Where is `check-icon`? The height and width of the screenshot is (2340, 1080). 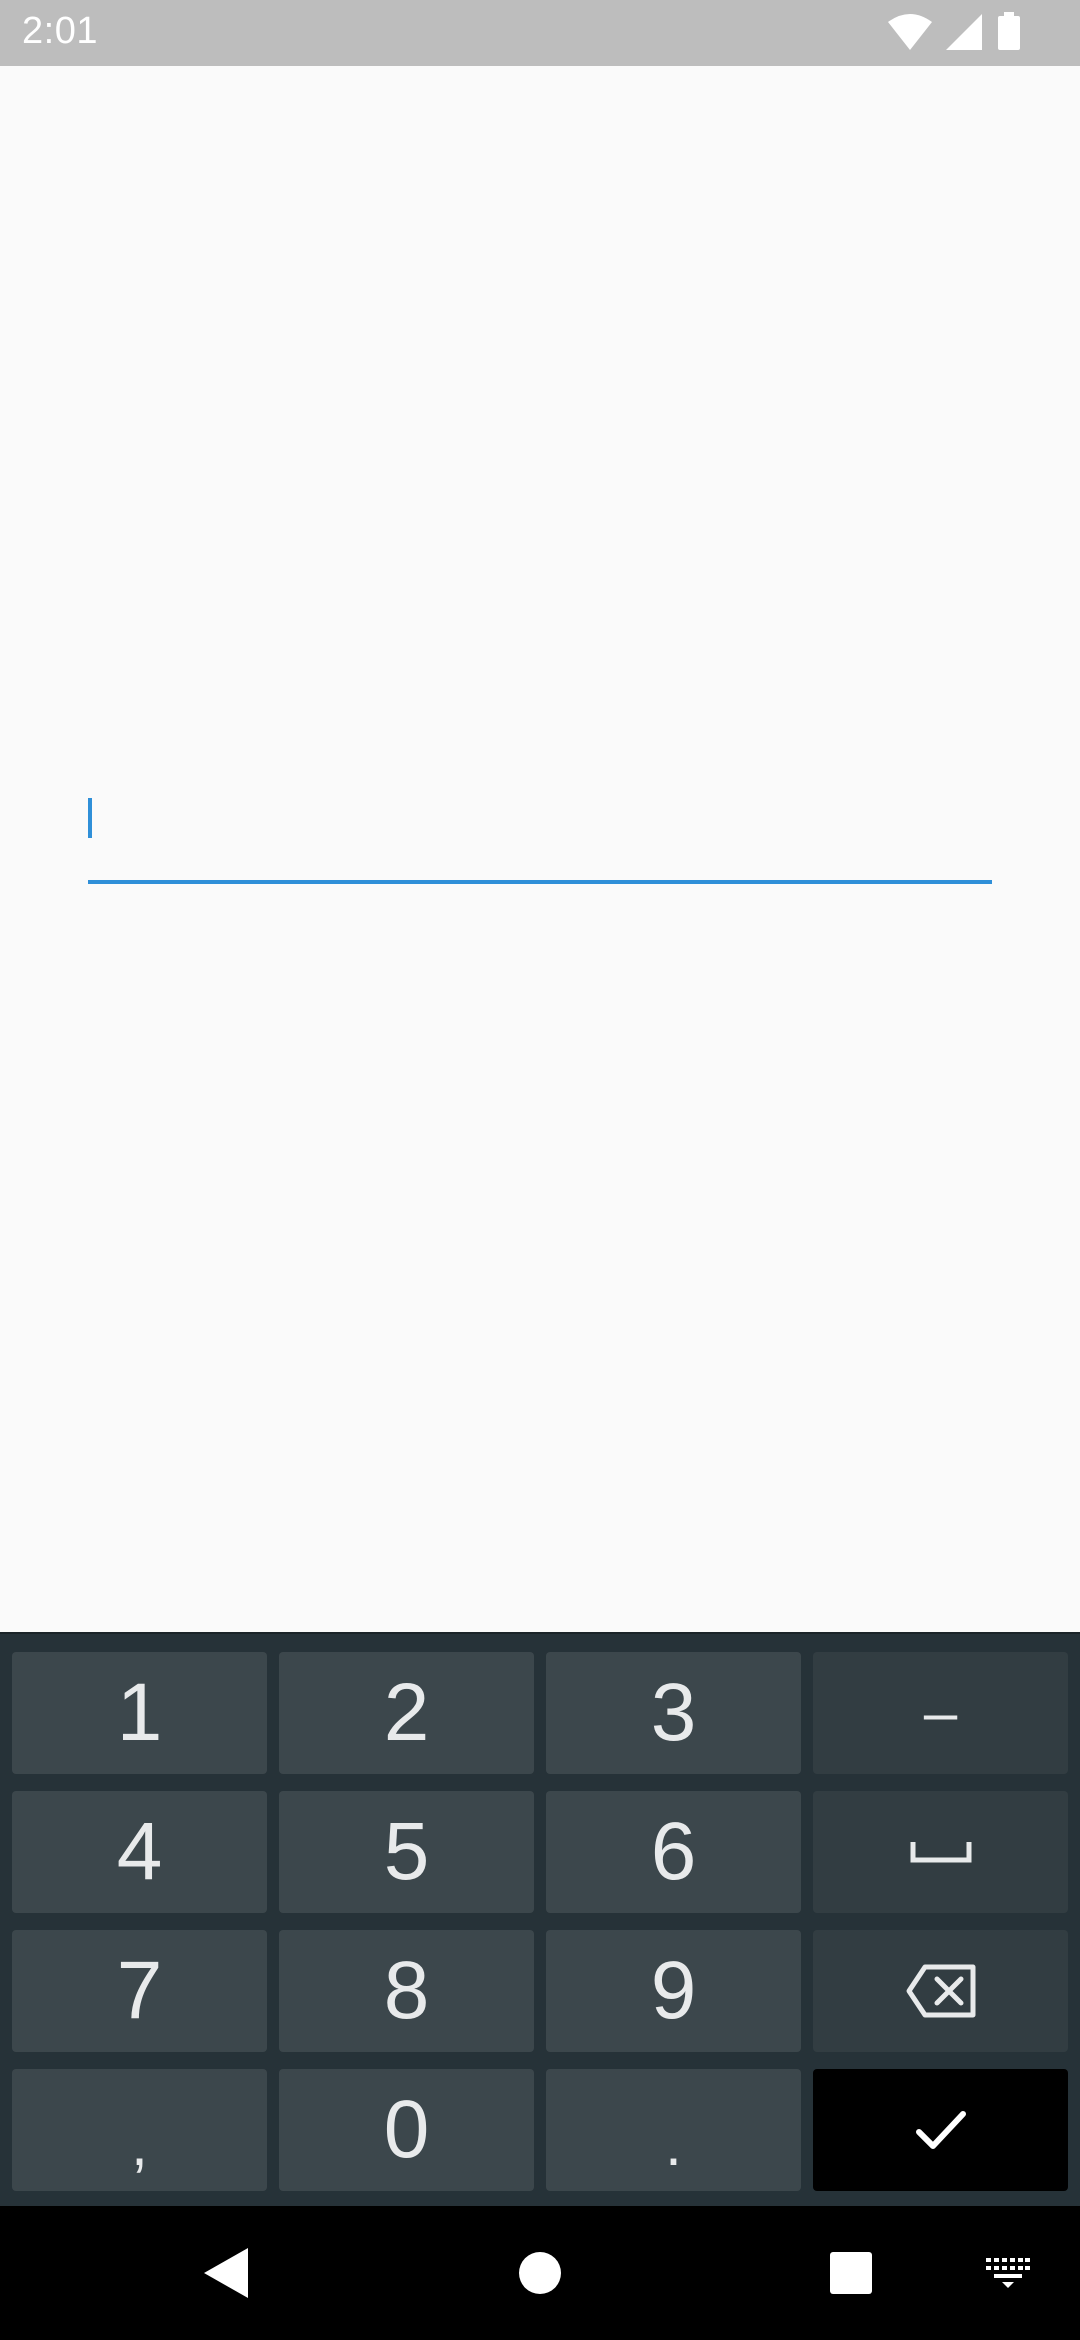 check-icon is located at coordinates (940, 2130).